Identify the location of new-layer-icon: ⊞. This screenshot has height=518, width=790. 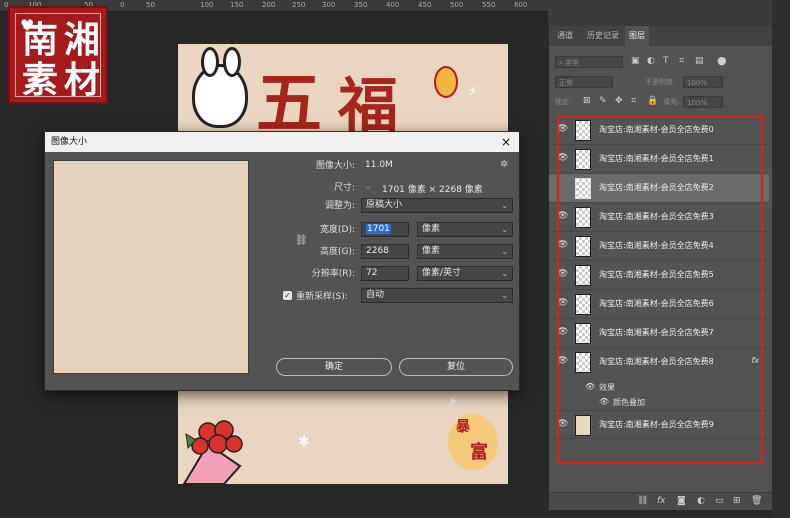
(737, 501).